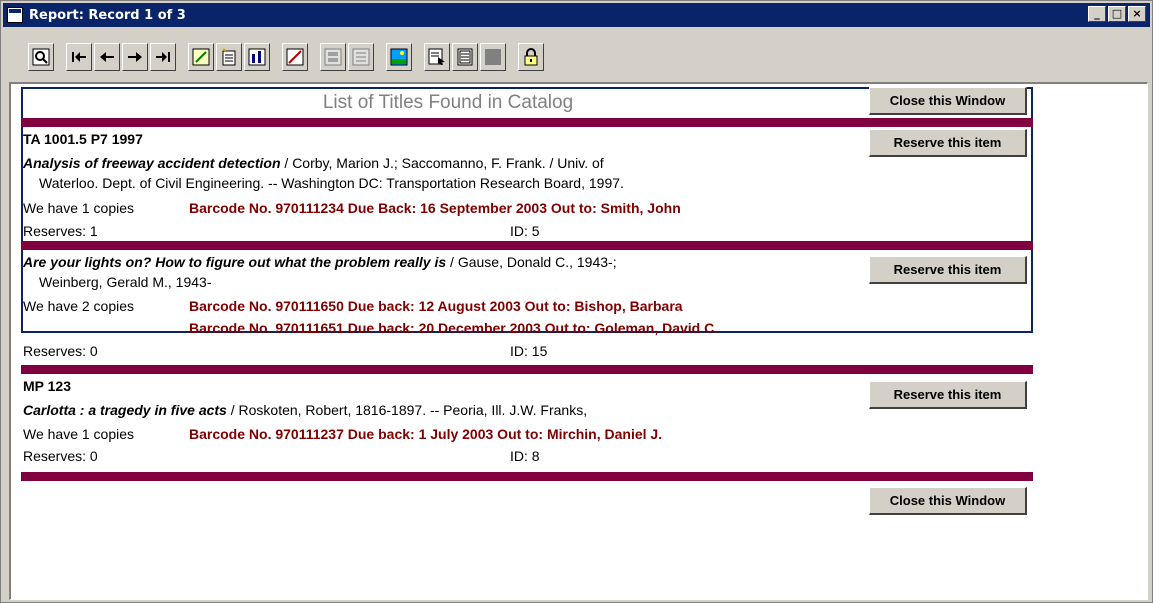 The image size is (1153, 603). I want to click on image-button, so click(399, 57).